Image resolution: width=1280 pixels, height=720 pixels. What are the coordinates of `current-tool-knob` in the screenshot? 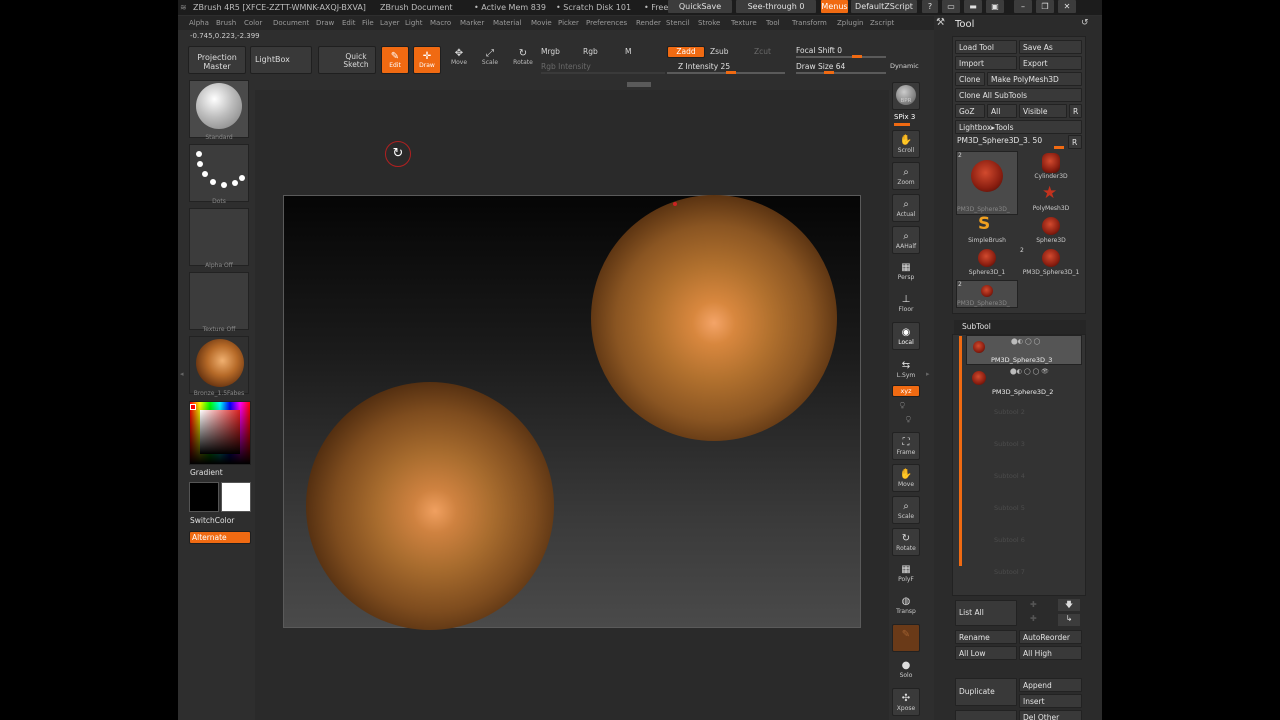 It's located at (1059, 147).